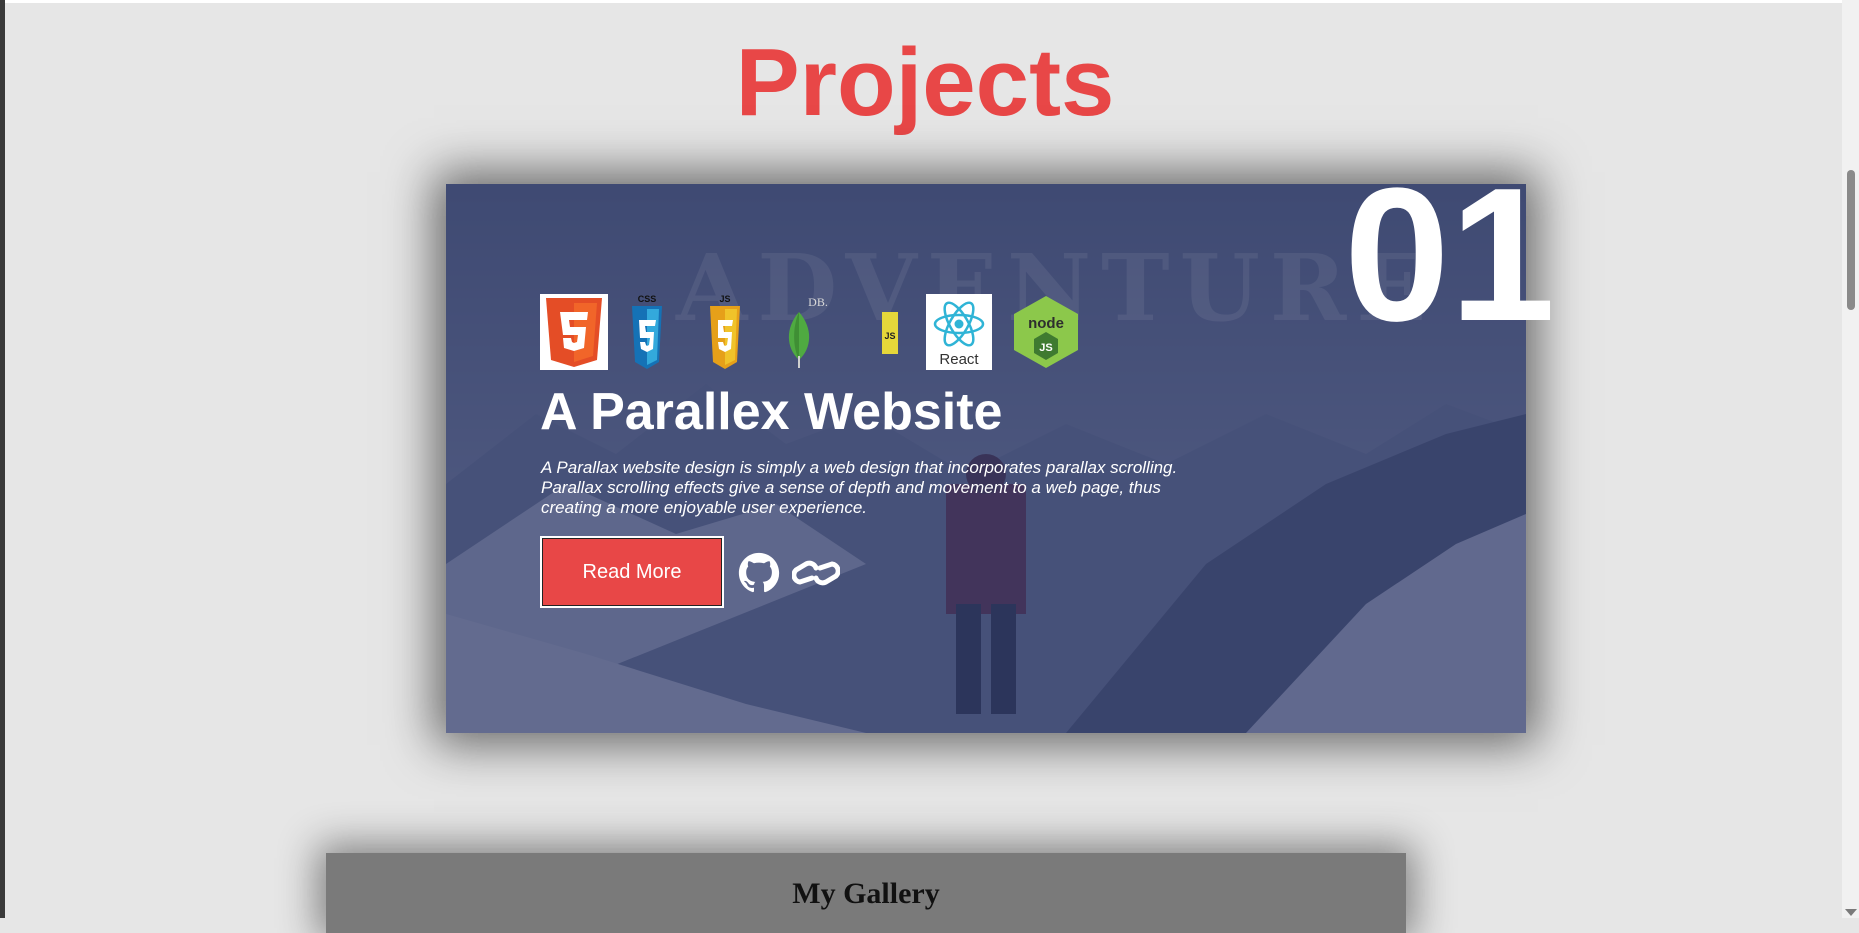 This screenshot has width=1859, height=933. What do you see at coordinates (724, 299) in the screenshot?
I see `js-label: JS` at bounding box center [724, 299].